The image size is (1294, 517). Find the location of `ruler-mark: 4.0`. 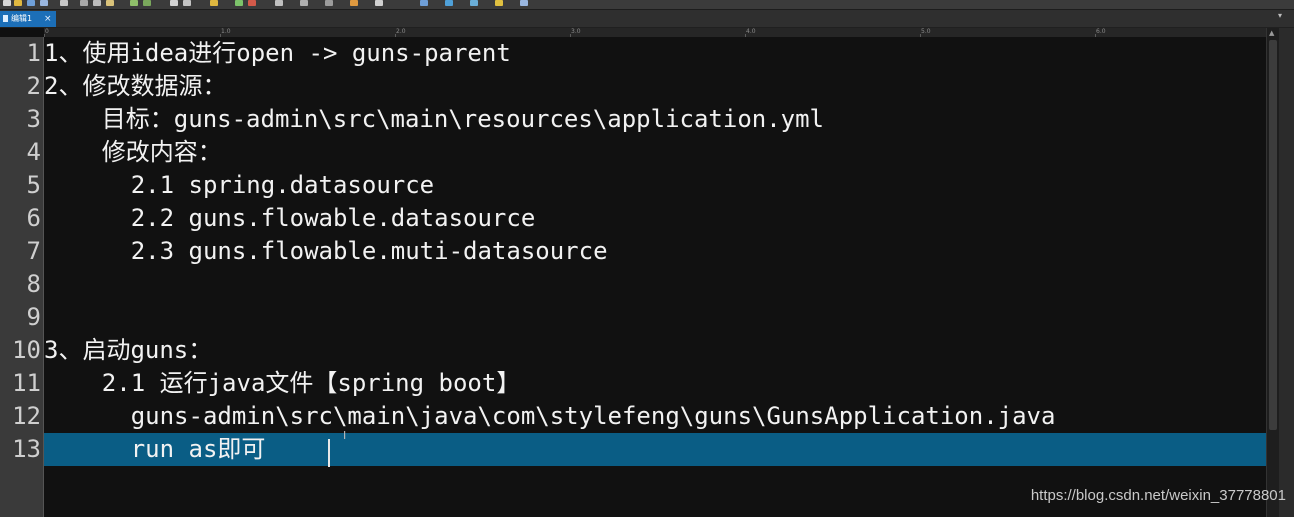

ruler-mark: 4.0 is located at coordinates (751, 31).